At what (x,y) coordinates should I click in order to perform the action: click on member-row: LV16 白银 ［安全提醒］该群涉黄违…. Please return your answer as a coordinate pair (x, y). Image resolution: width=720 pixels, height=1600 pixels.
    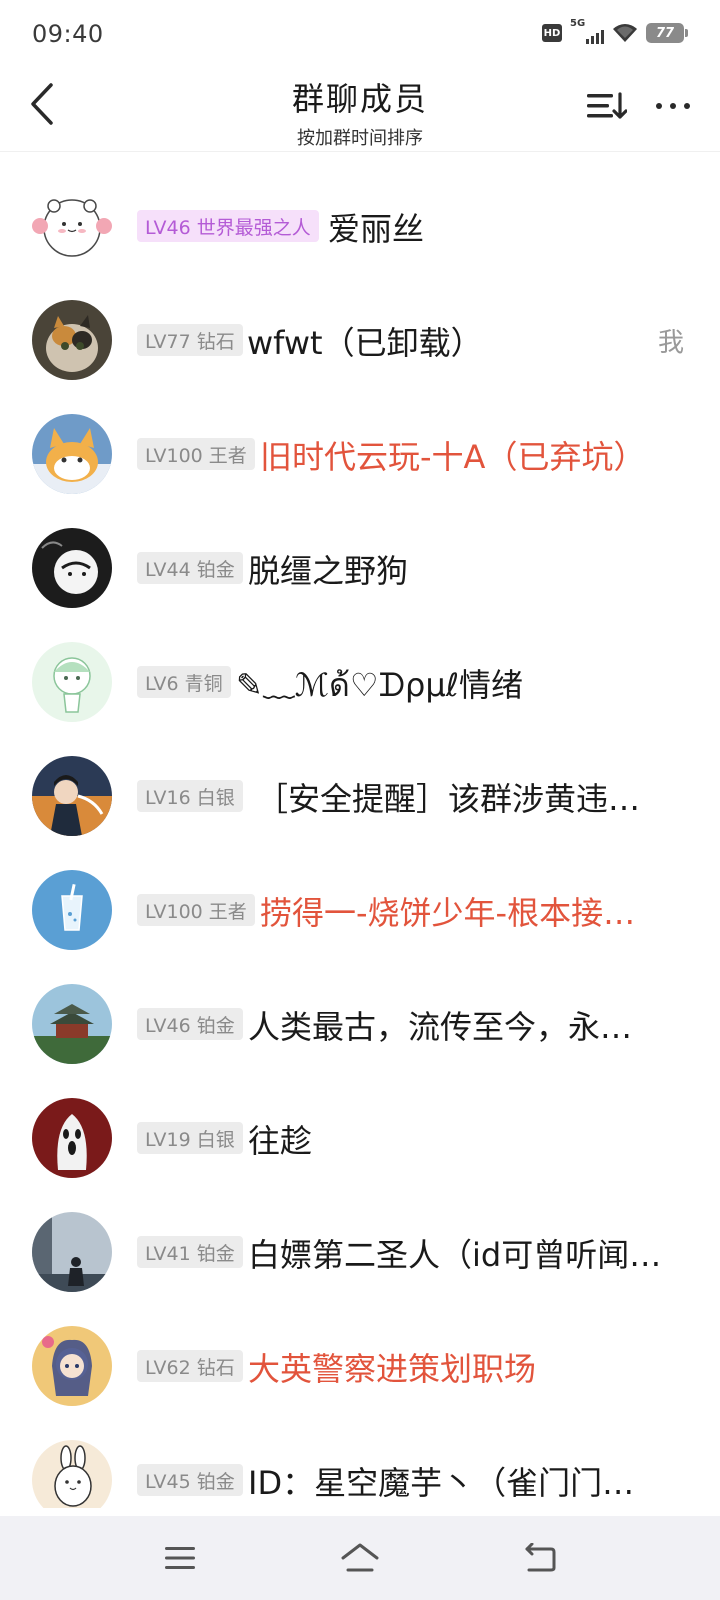
    Looking at the image, I should click on (360, 795).